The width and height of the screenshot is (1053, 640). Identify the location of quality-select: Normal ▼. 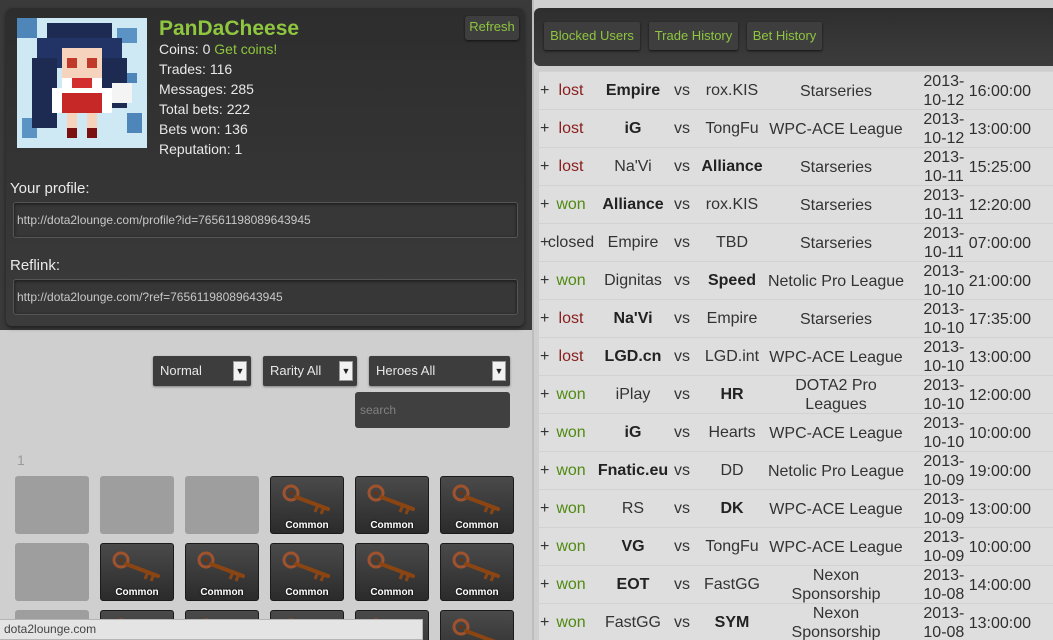
(202, 371).